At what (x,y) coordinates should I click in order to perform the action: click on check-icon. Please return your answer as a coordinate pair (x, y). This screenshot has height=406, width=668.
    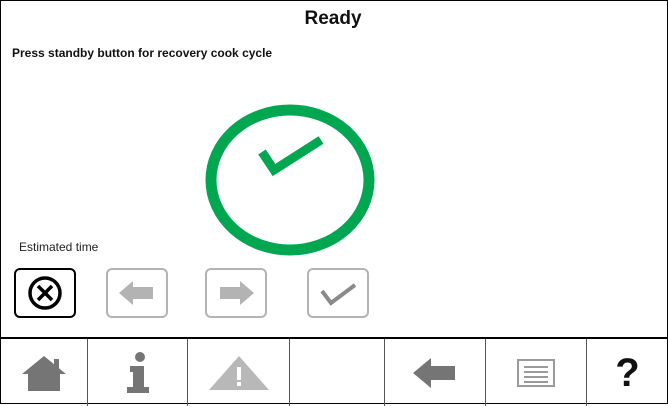
    Looking at the image, I should click on (338, 294).